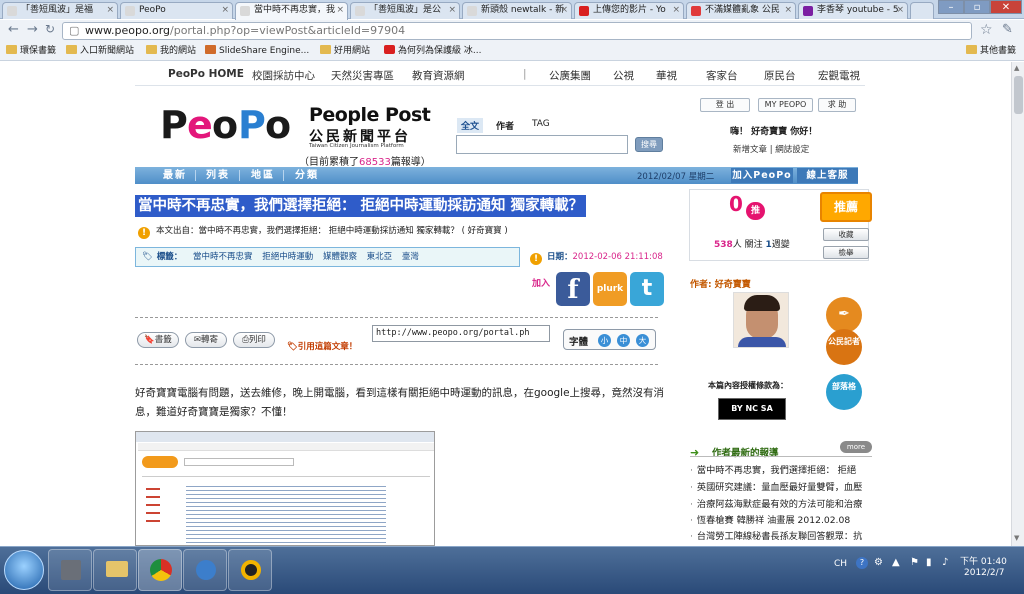  I want to click on bookmark-item: 好用網站, so click(345, 51).